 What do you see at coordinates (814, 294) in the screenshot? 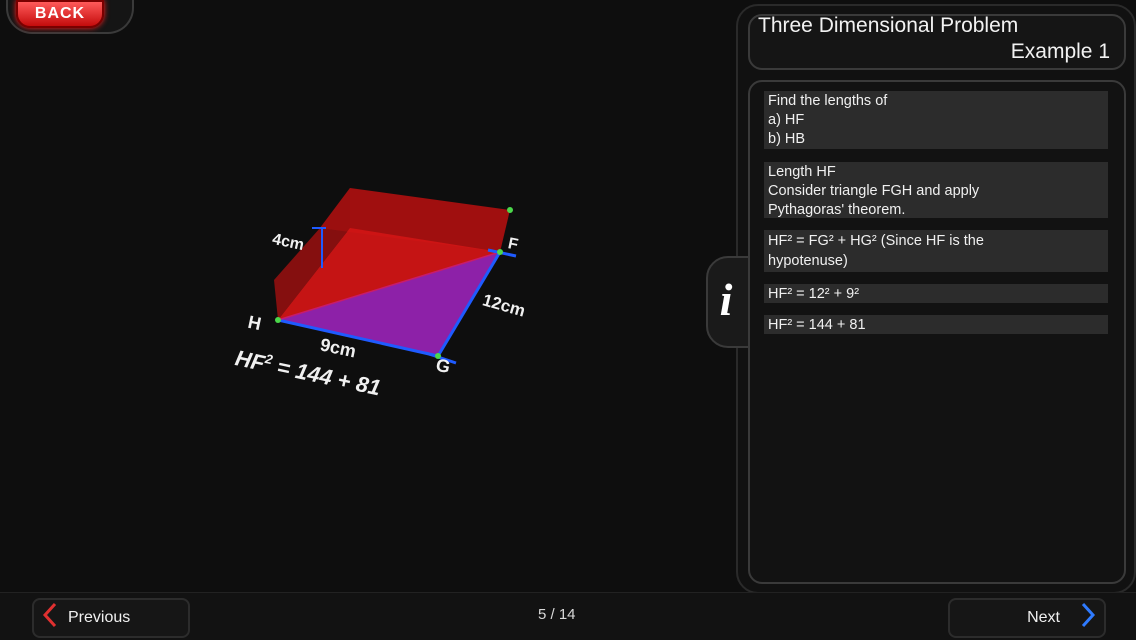
I see `step-line: HF² = 12² + 9²` at bounding box center [814, 294].